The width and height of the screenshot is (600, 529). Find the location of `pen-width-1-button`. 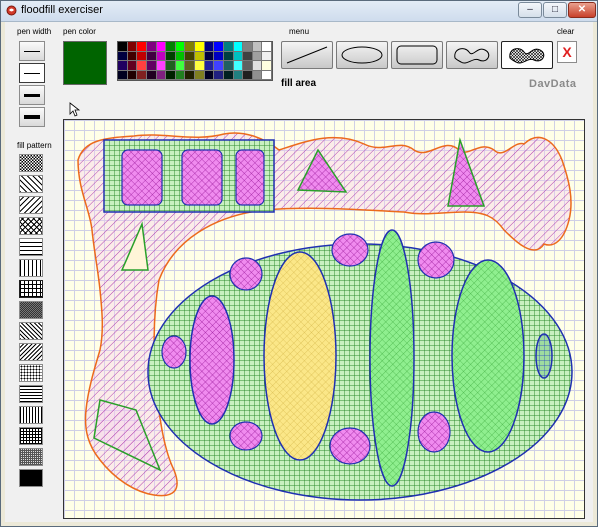

pen-width-1-button is located at coordinates (32, 51).